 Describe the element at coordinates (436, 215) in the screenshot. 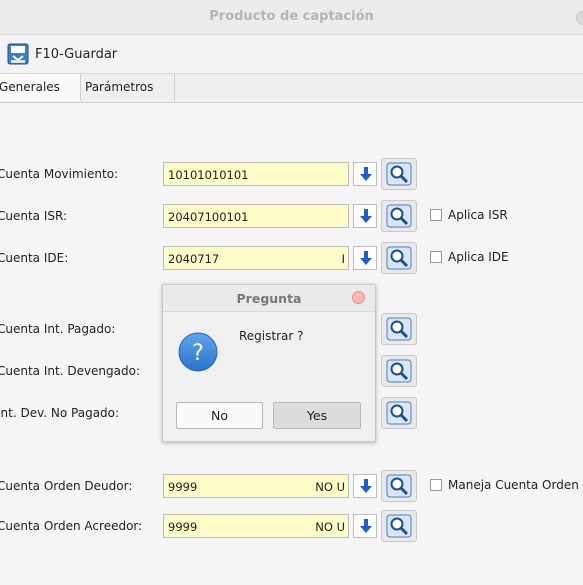

I see `aplica-isr-checkbox` at that location.